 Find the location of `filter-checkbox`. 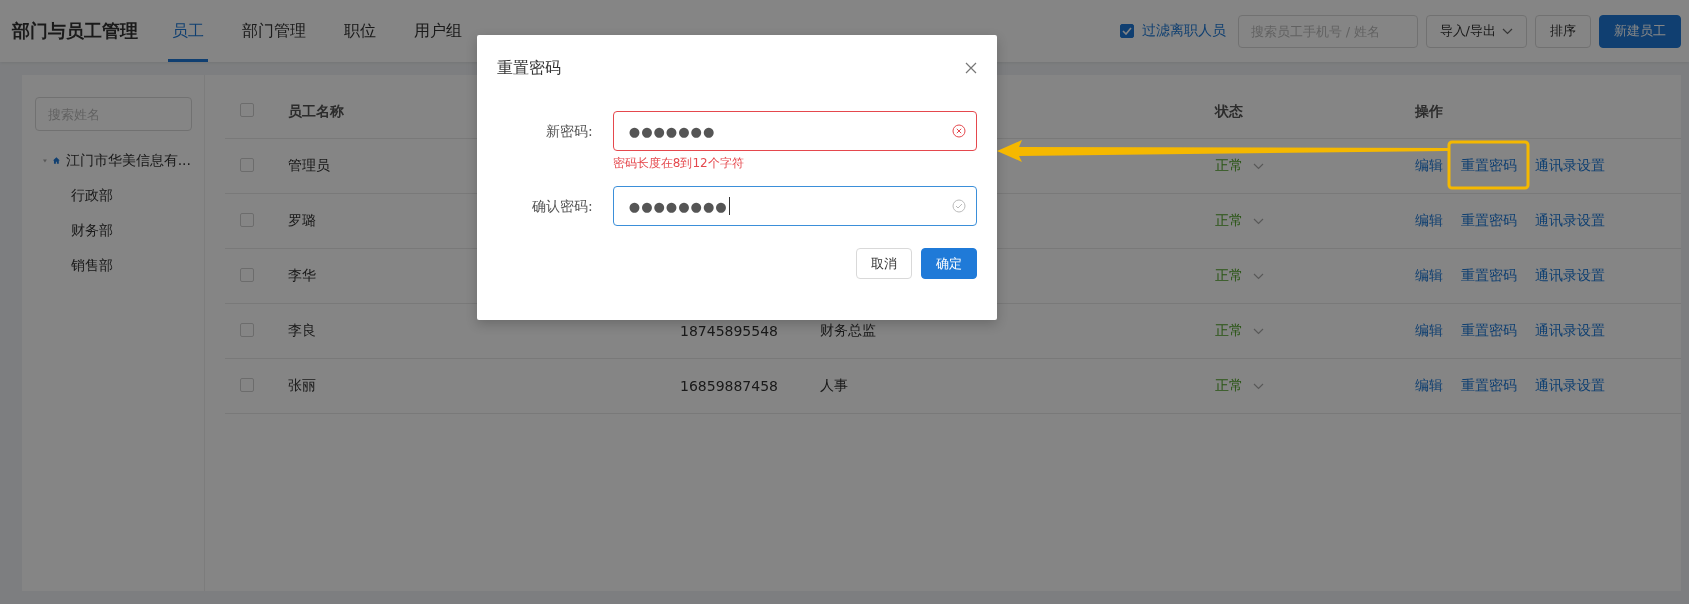

filter-checkbox is located at coordinates (1126, 31).